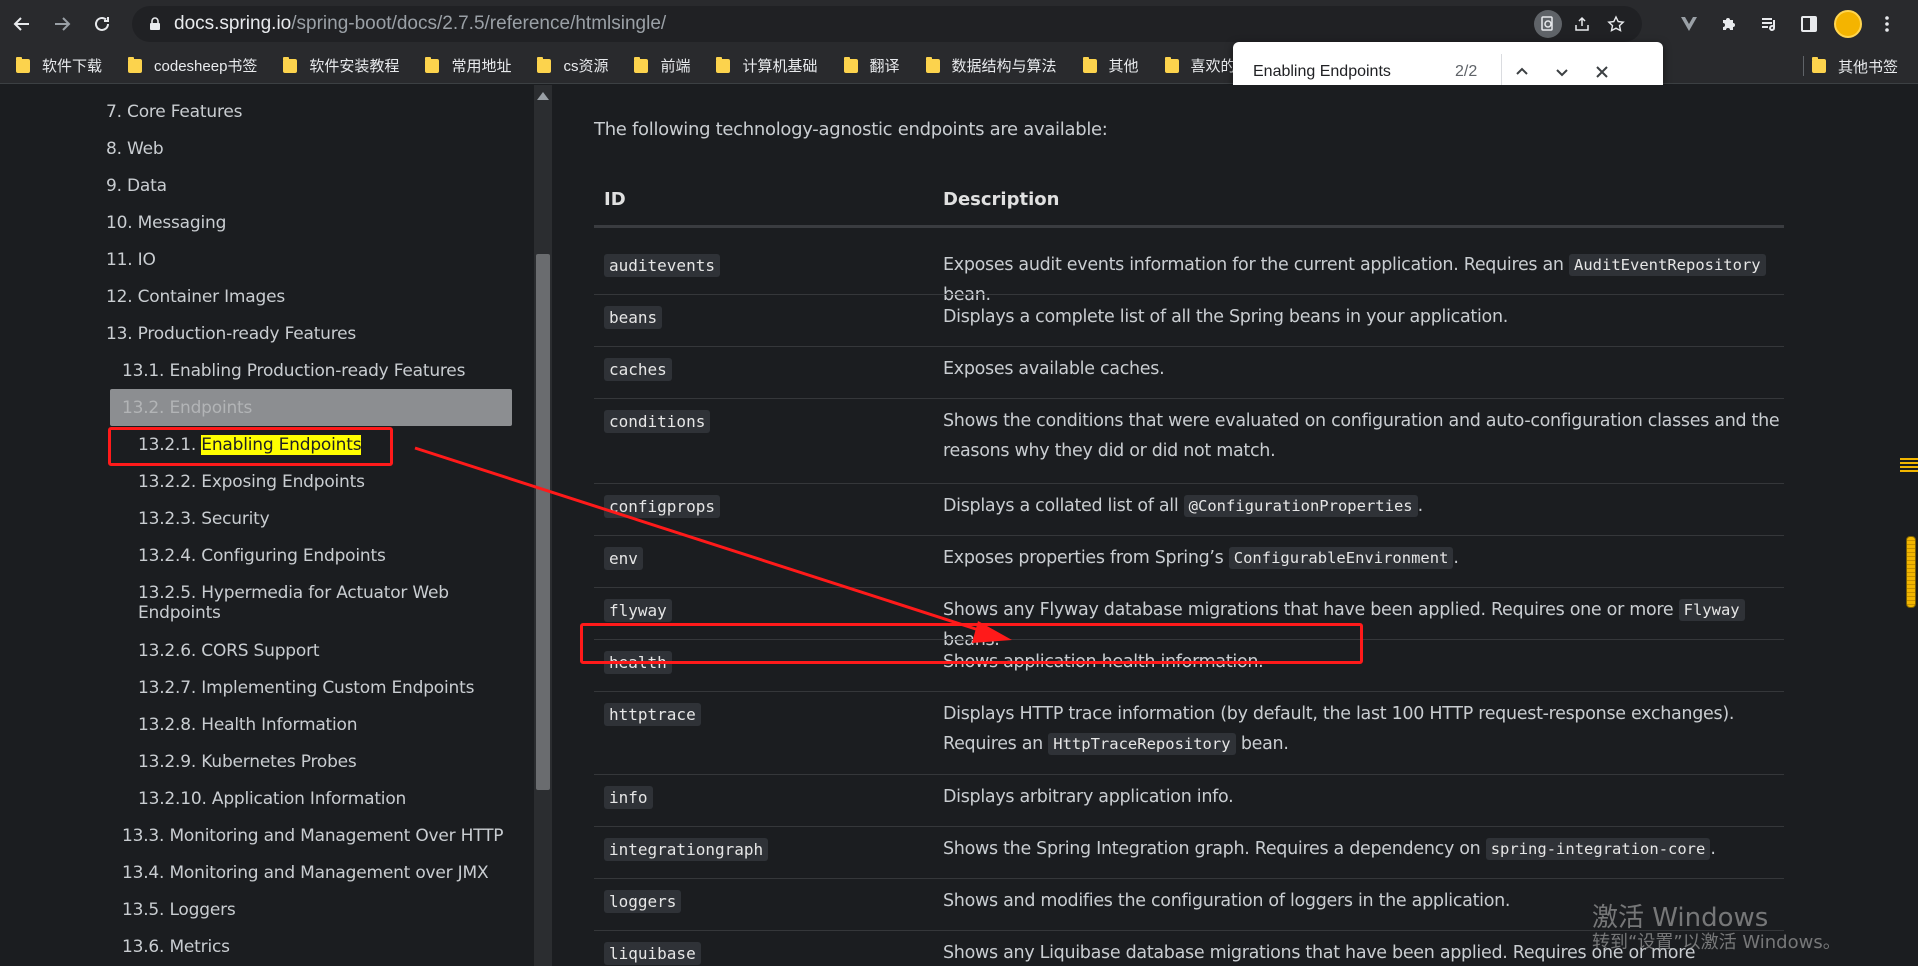  I want to click on endpoint-description: Shows application health information., so click(1103, 662).